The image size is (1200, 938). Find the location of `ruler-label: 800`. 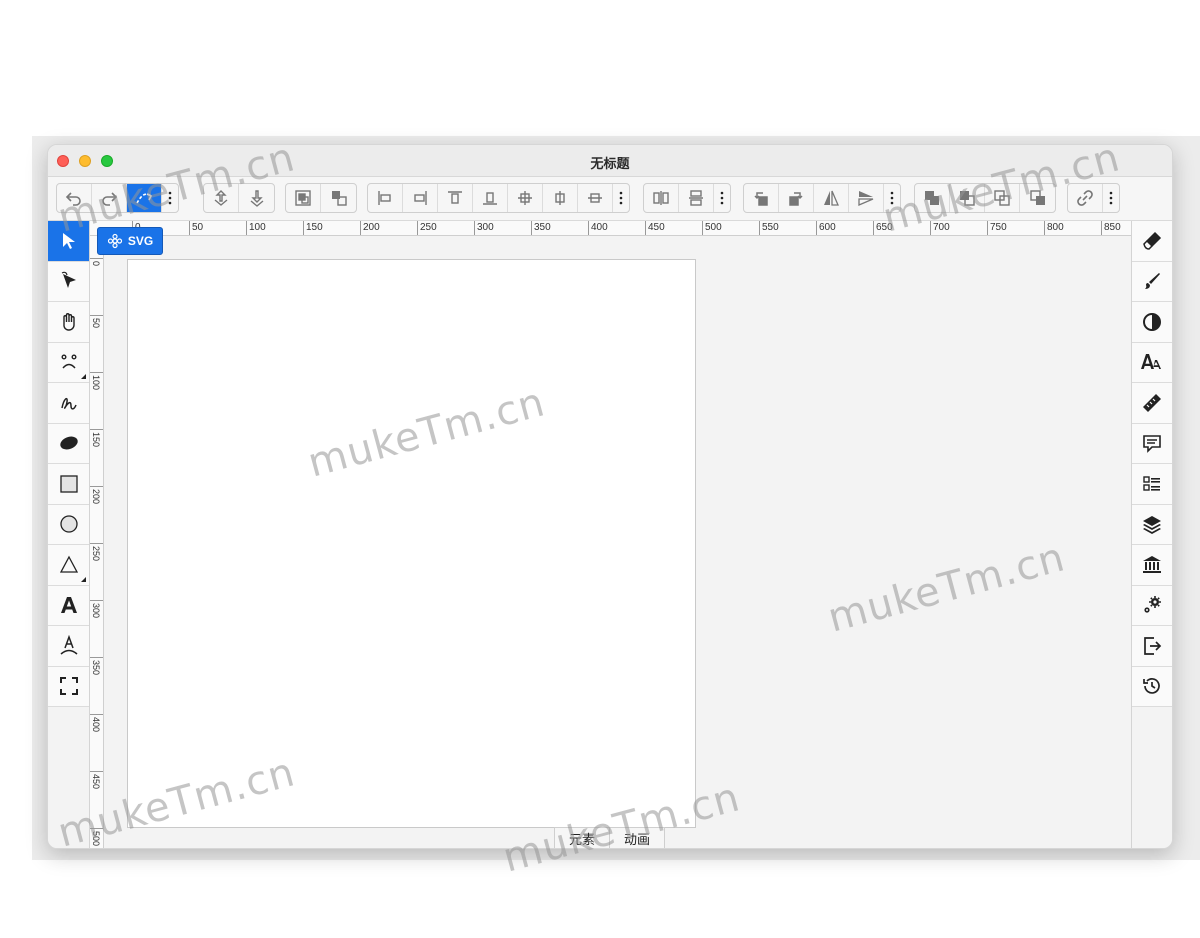

ruler-label: 800 is located at coordinates (1055, 227).